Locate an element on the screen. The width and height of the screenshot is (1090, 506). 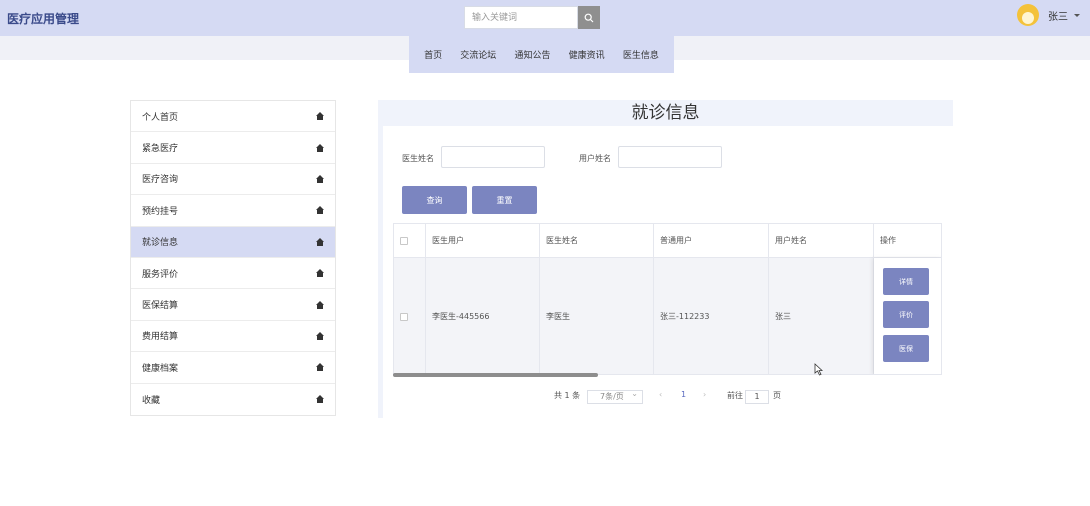
review-button: 评价 is located at coordinates (906, 314).